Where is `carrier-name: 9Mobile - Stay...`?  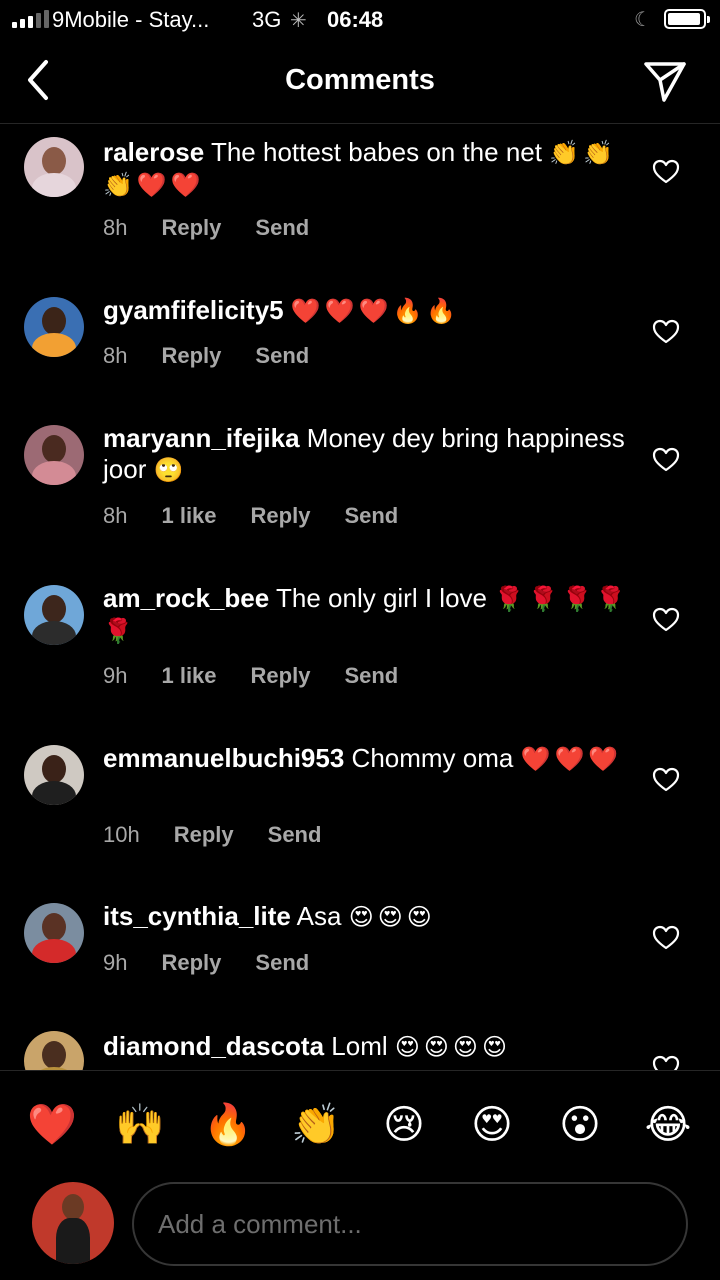
carrier-name: 9Mobile - Stay... is located at coordinates (131, 19).